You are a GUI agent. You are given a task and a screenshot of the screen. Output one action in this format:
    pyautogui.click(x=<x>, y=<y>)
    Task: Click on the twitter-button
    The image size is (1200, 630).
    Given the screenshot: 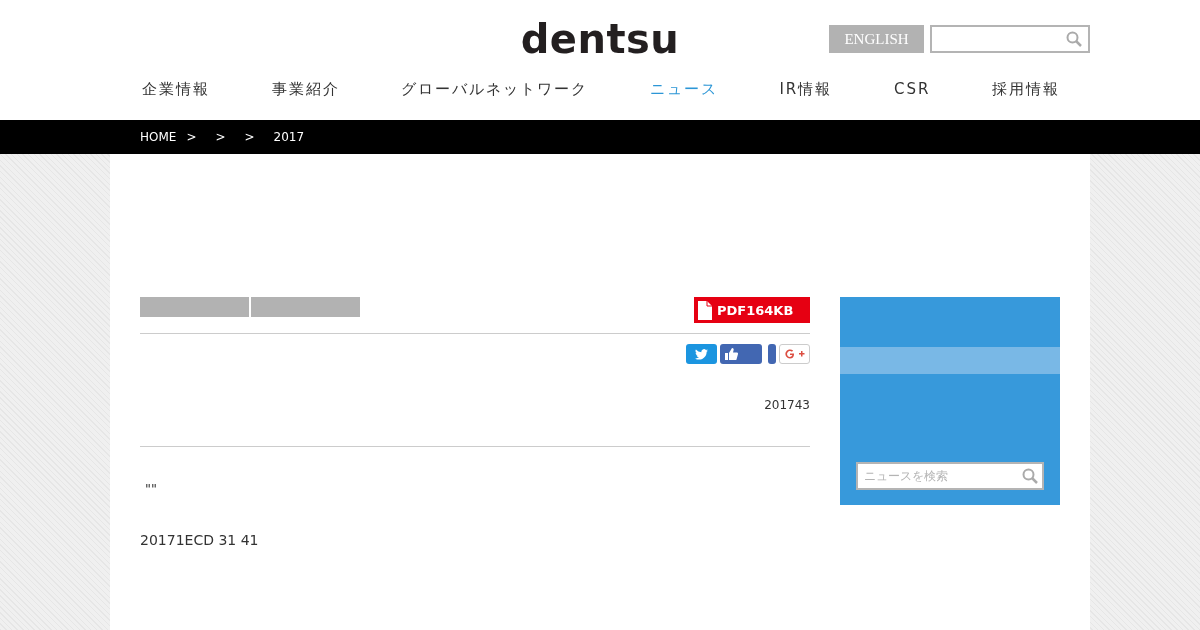 What is the action you would take?
    pyautogui.click(x=701, y=354)
    